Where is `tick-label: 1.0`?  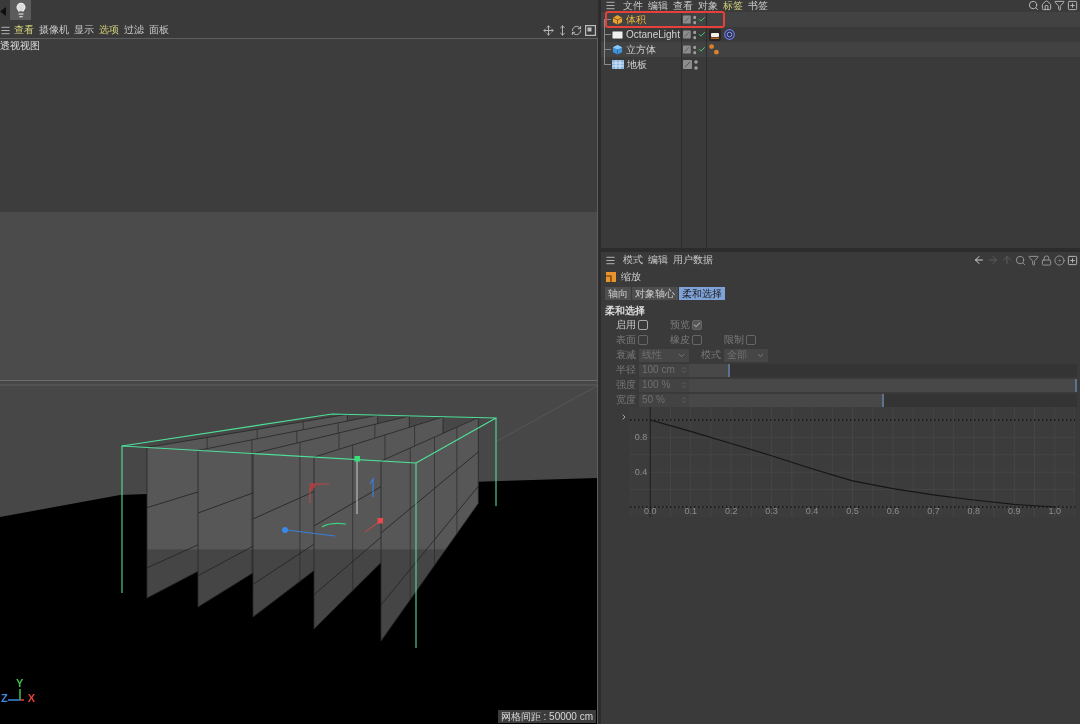 tick-label: 1.0 is located at coordinates (1055, 510).